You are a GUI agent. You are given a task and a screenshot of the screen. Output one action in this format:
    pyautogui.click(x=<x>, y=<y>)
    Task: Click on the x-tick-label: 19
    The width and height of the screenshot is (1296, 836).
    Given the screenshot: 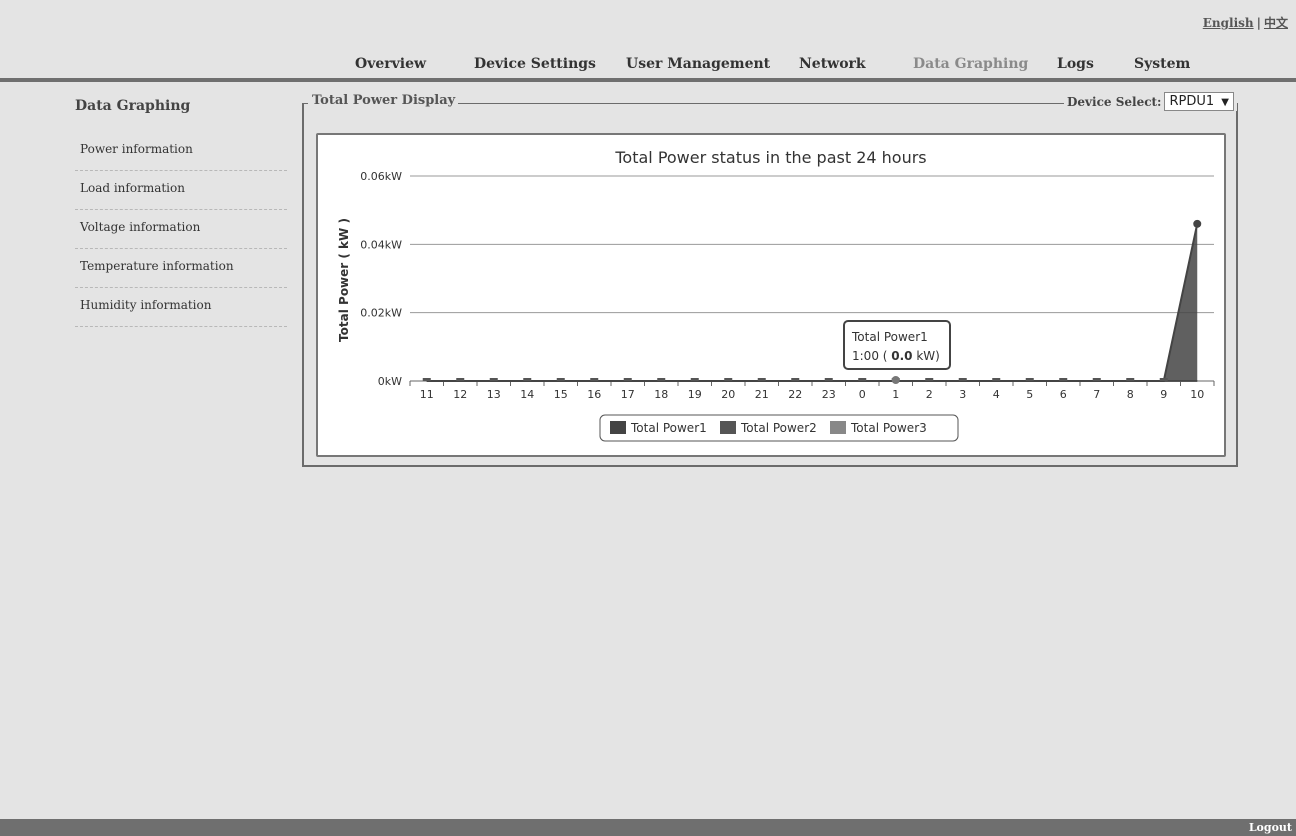 What is the action you would take?
    pyautogui.click(x=695, y=394)
    